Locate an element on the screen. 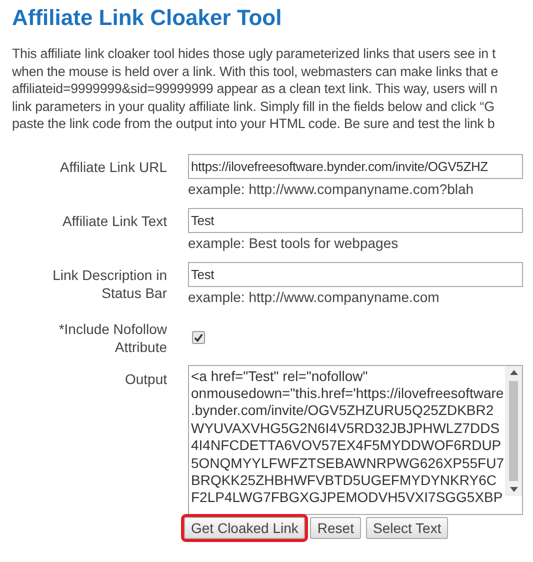 The image size is (533, 562). checkbox is located at coordinates (198, 337).